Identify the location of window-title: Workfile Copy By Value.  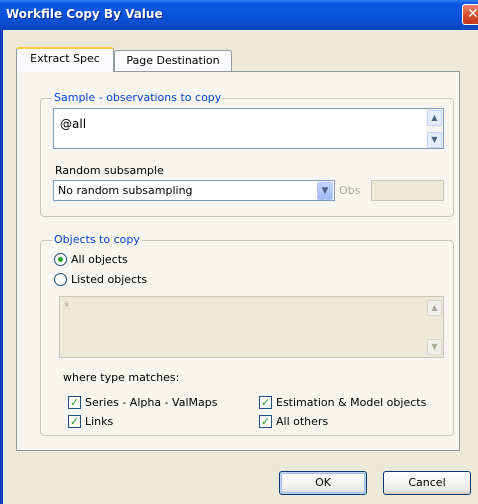
(84, 14).